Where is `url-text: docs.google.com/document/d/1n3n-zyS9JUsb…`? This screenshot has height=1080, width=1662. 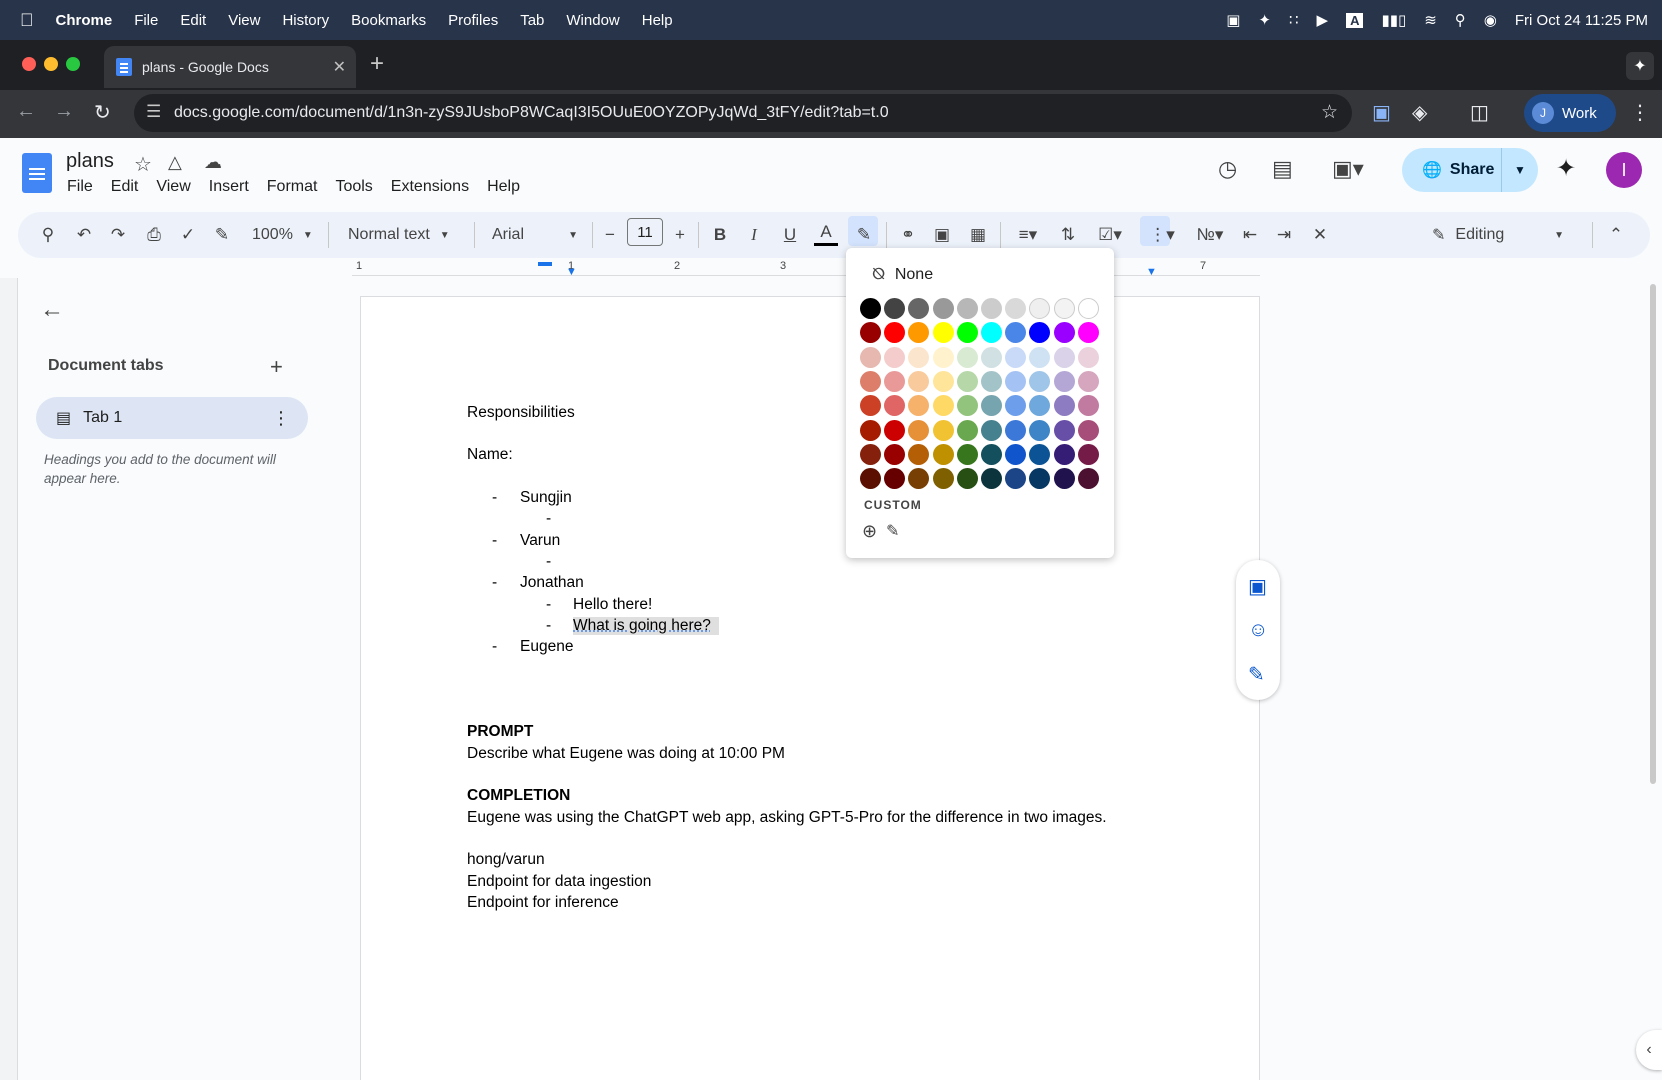 url-text: docs.google.com/document/d/1n3n-zyS9JUsb… is located at coordinates (531, 113).